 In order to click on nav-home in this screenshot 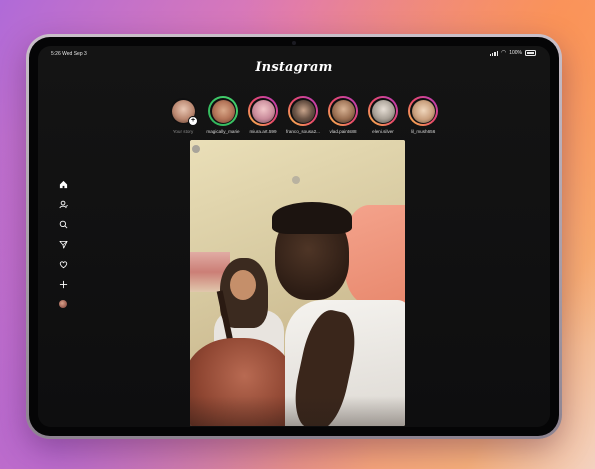, I will do `click(63, 184)`.